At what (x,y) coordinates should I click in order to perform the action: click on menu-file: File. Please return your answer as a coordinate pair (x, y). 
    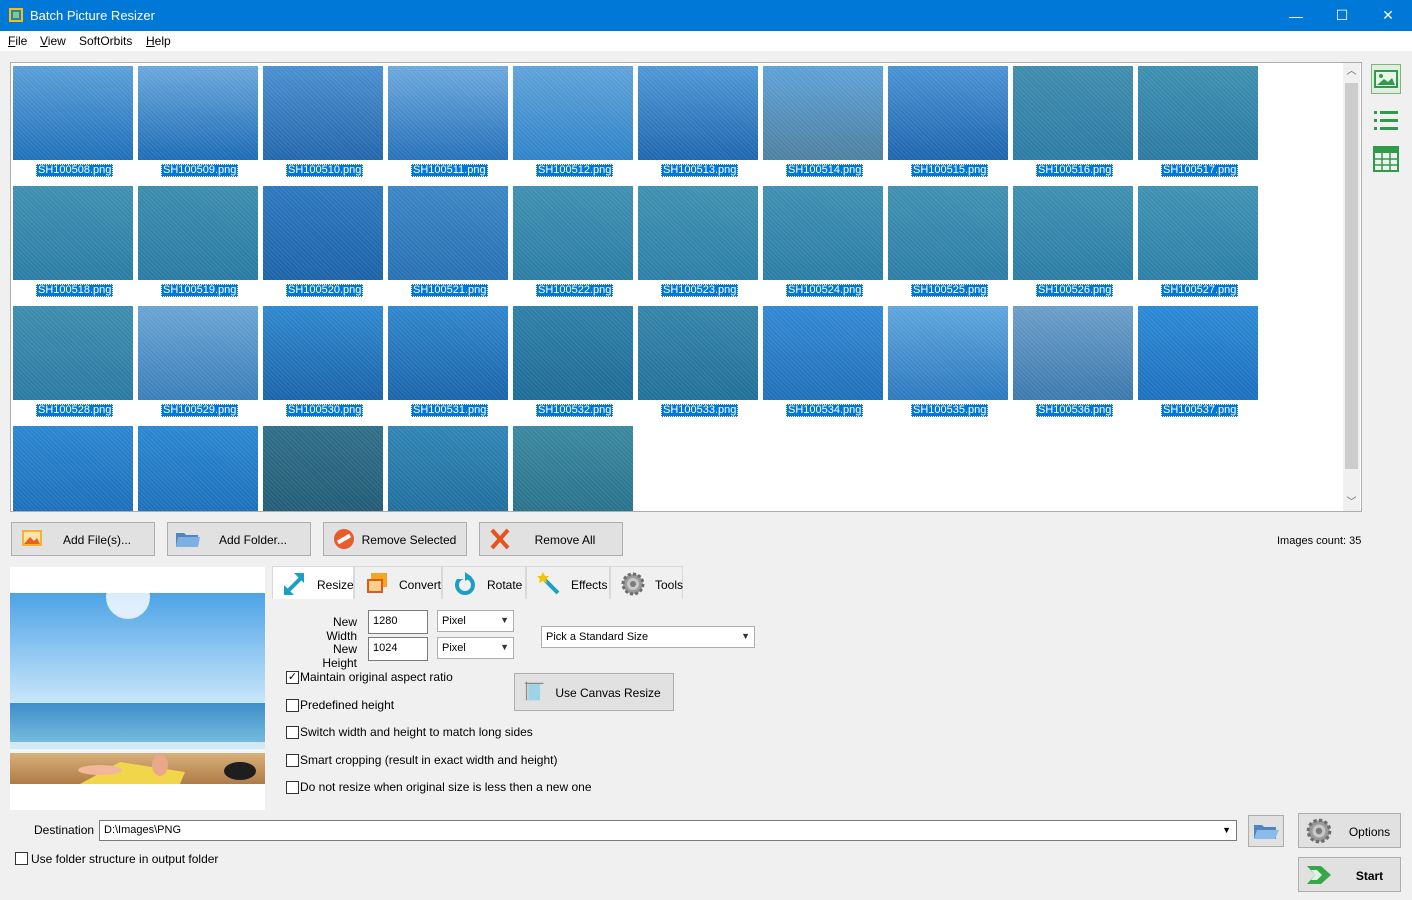
    Looking at the image, I should click on (17, 41).